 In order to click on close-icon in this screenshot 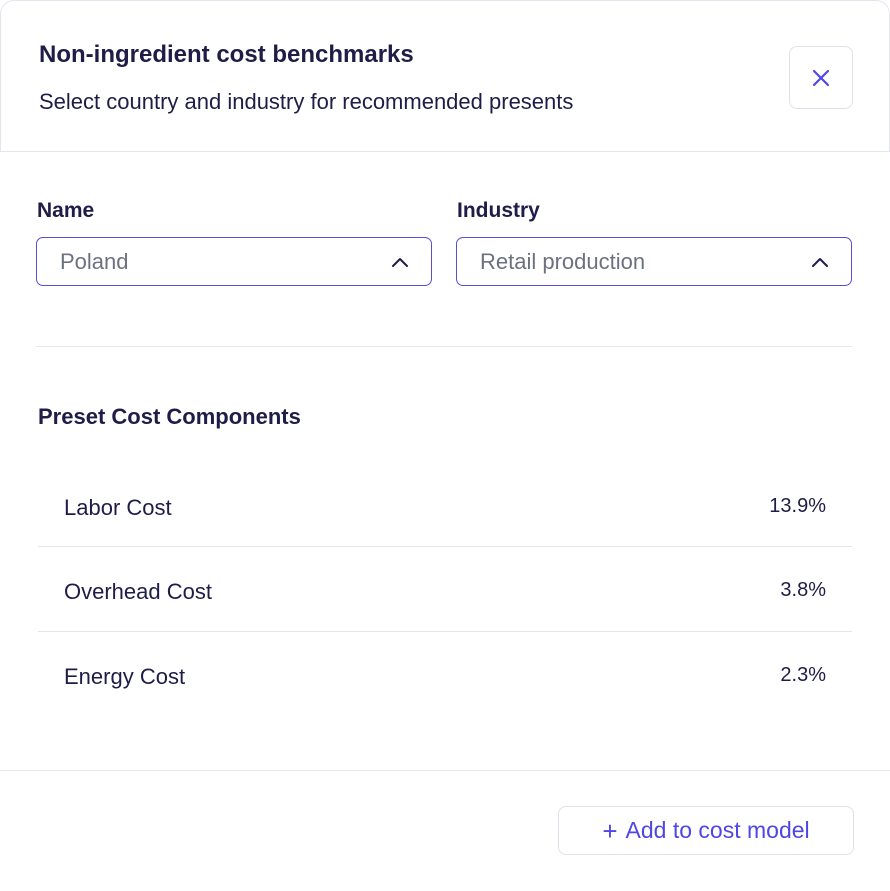, I will do `click(821, 77)`.